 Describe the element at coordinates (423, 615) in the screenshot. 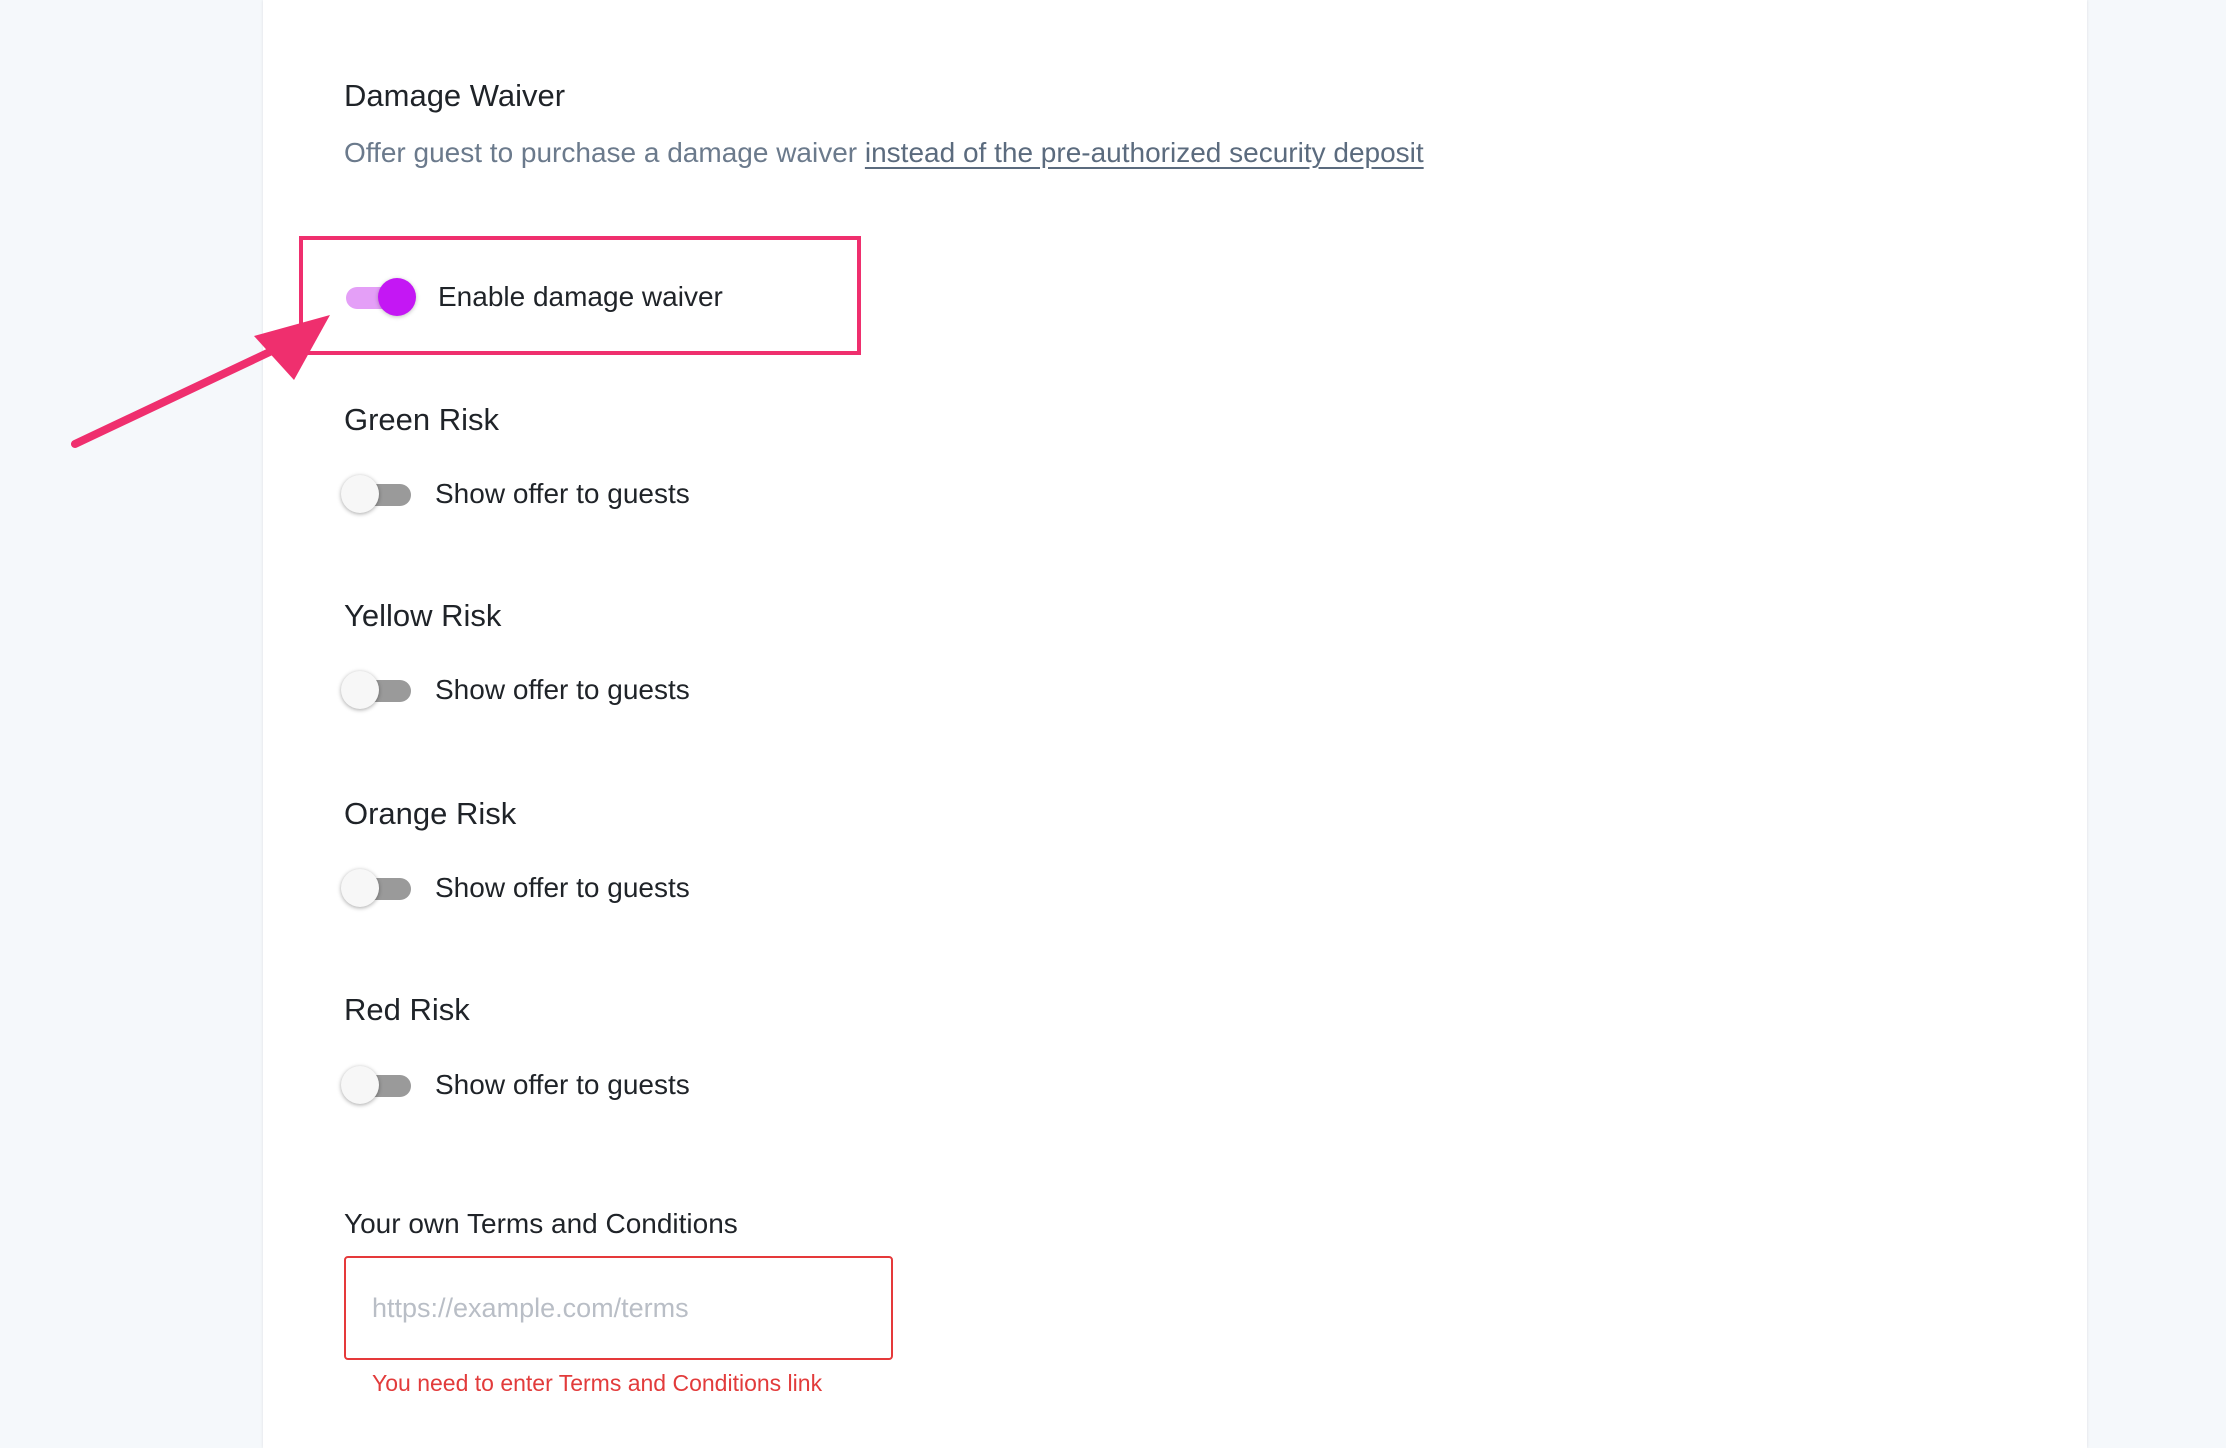

I see `yellow-risk-title: Yellow Risk` at that location.